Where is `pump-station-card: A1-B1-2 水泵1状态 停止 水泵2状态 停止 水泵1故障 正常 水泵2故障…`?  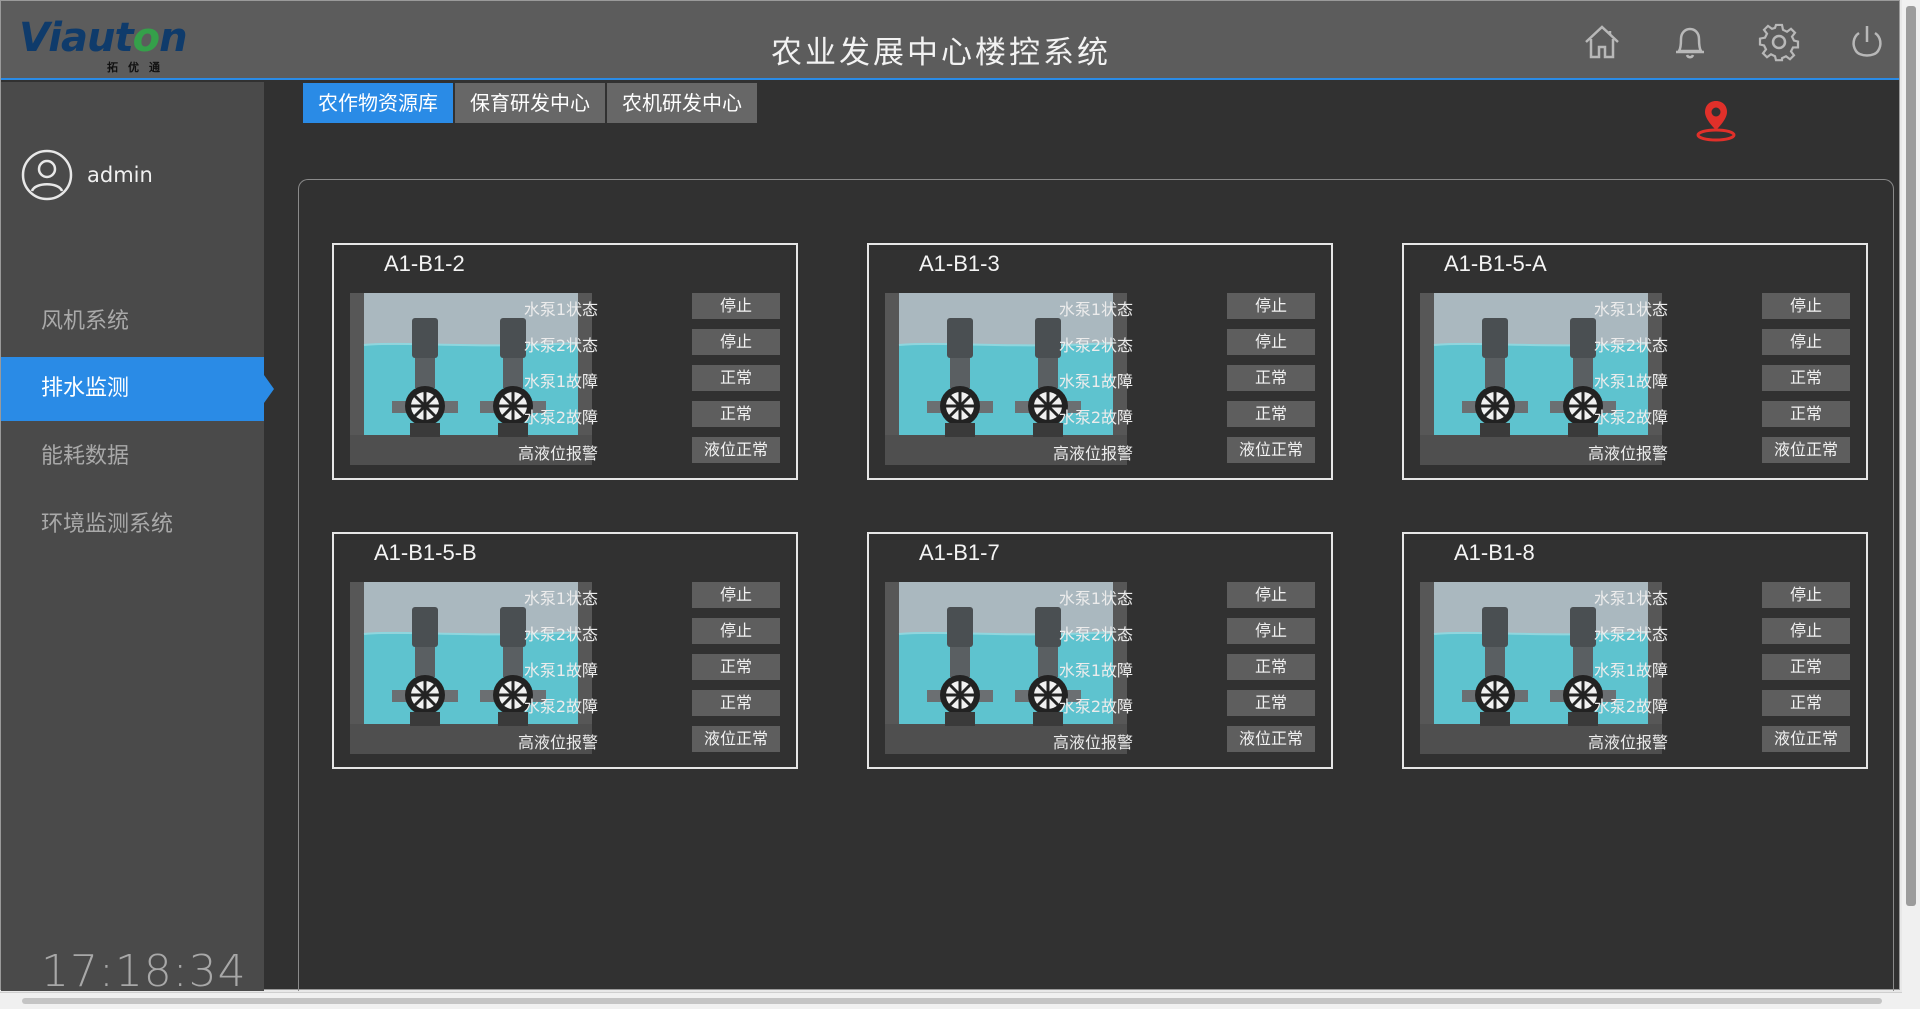 pump-station-card: A1-B1-2 水泵1状态 停止 水泵2状态 停止 水泵1故障 正常 水泵2故障… is located at coordinates (565, 361).